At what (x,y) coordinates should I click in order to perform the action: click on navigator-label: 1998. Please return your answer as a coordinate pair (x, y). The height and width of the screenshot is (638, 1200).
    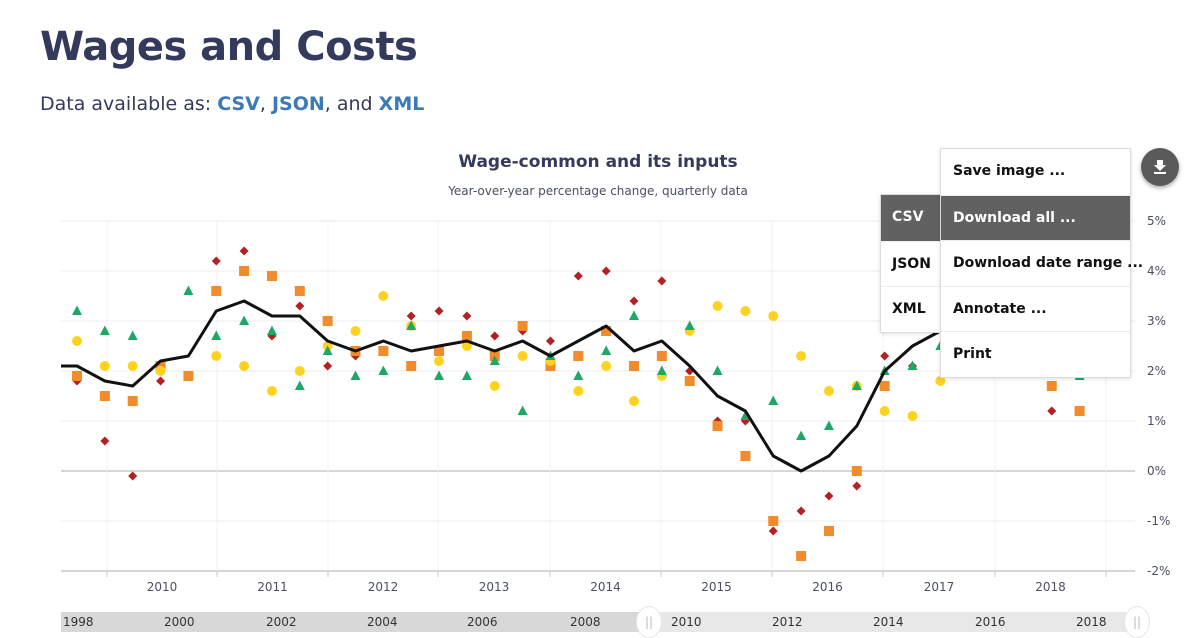
    Looking at the image, I should click on (78, 622).